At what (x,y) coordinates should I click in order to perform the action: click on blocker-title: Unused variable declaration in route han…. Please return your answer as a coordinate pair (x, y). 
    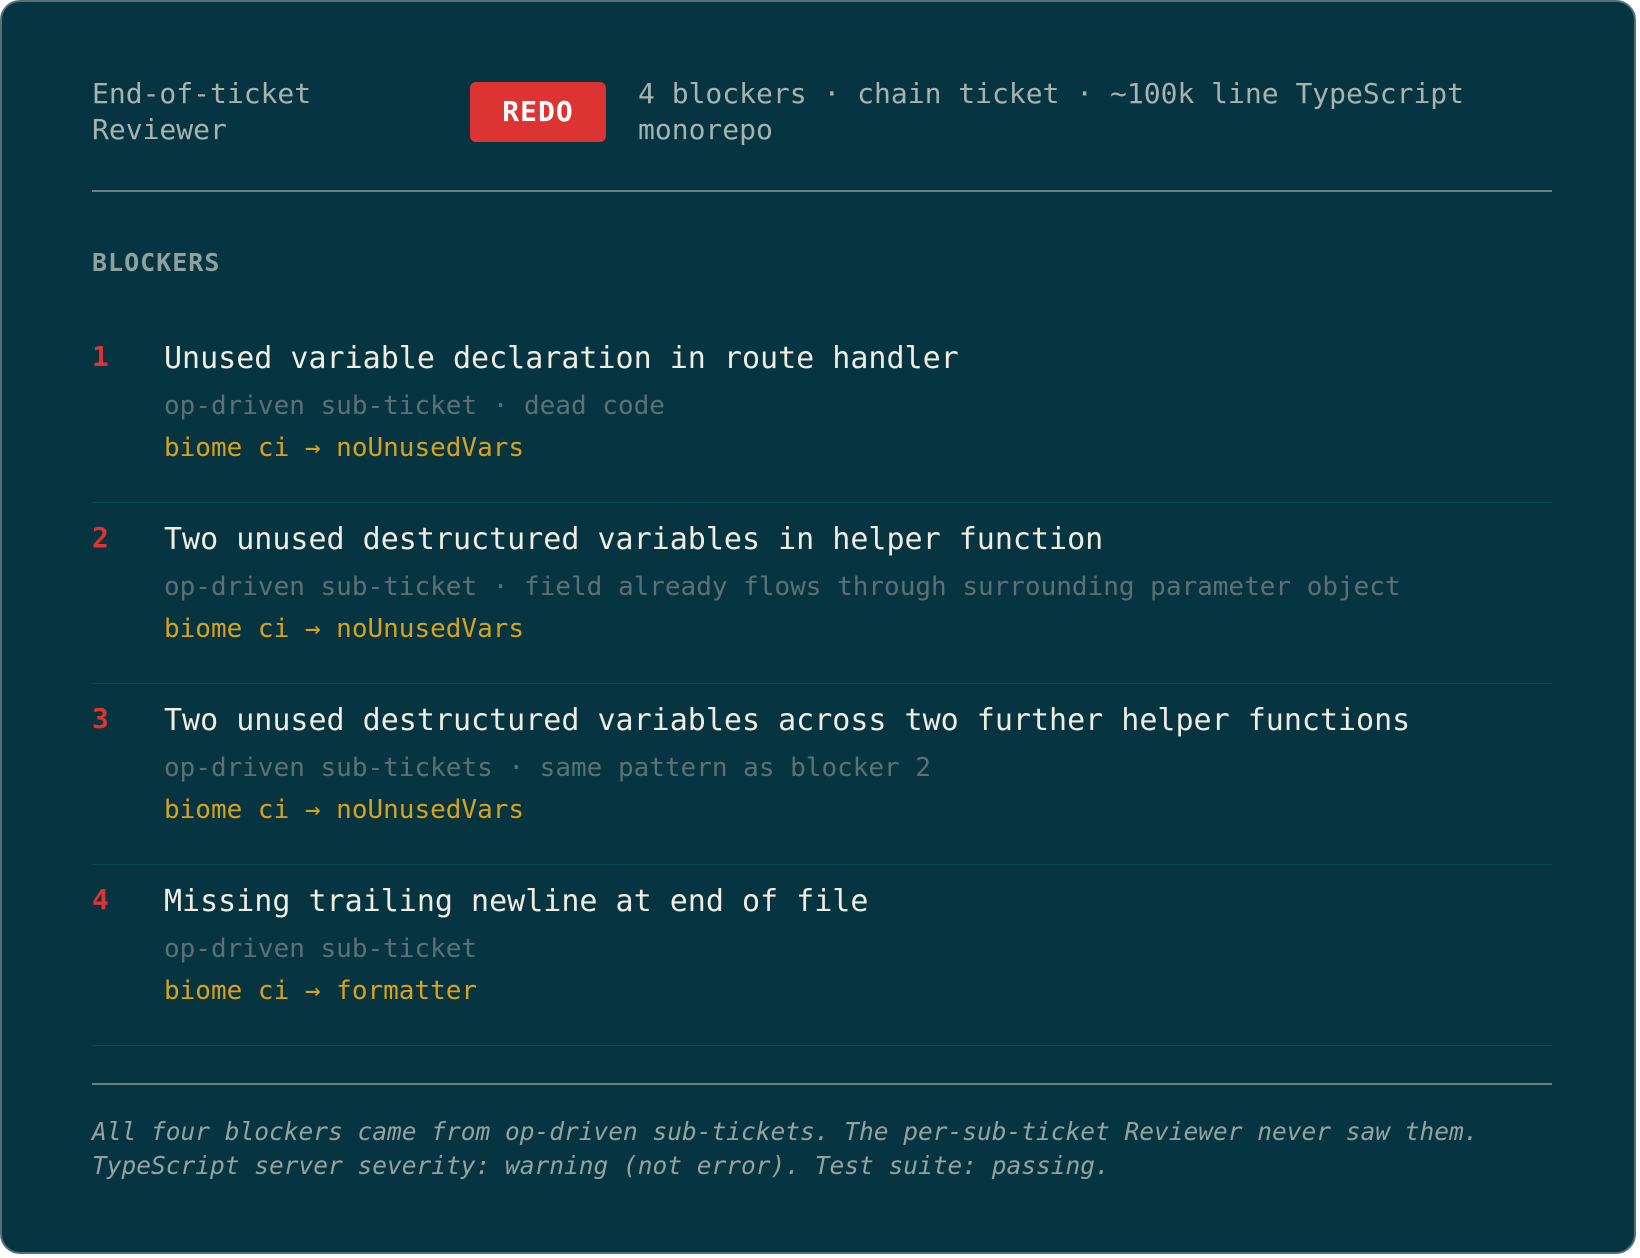
    Looking at the image, I should click on (561, 358).